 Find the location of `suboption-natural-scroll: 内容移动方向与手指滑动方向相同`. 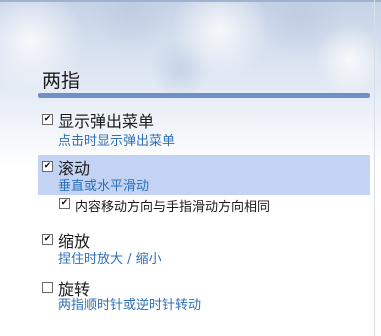

suboption-natural-scroll: 内容移动方向与手指滑动方向相同 is located at coordinates (204, 205).